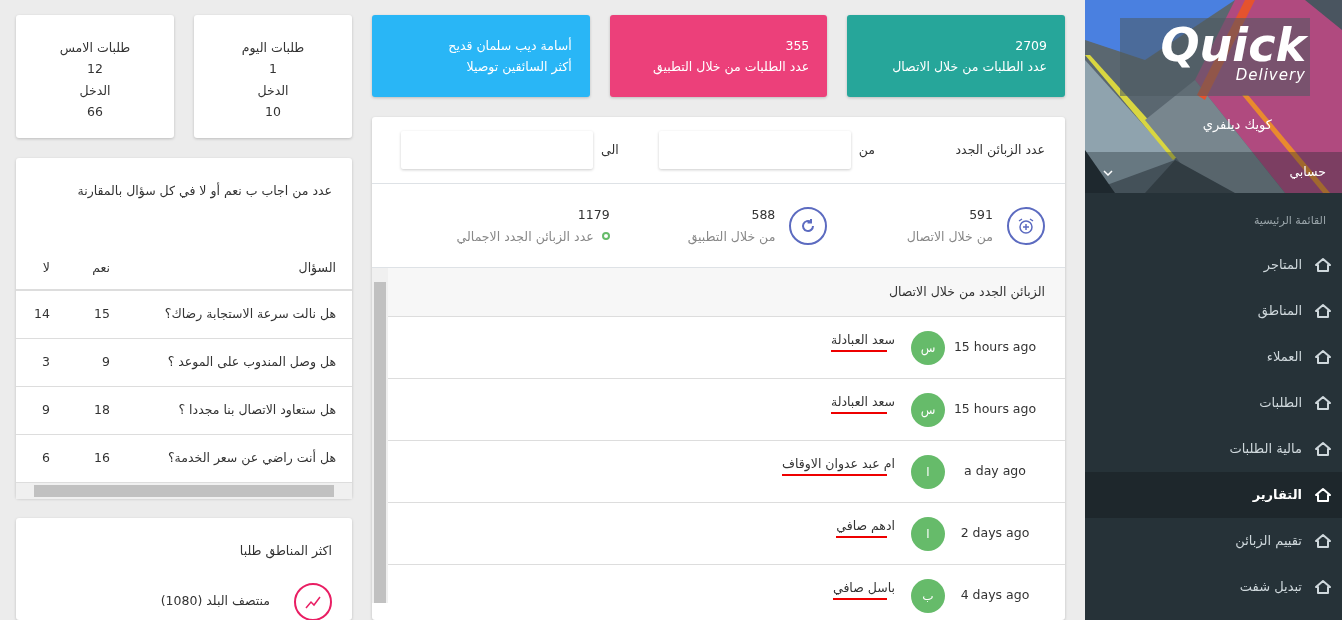  I want to click on sidebar-item: تقييم الزبائن, so click(1213, 540).